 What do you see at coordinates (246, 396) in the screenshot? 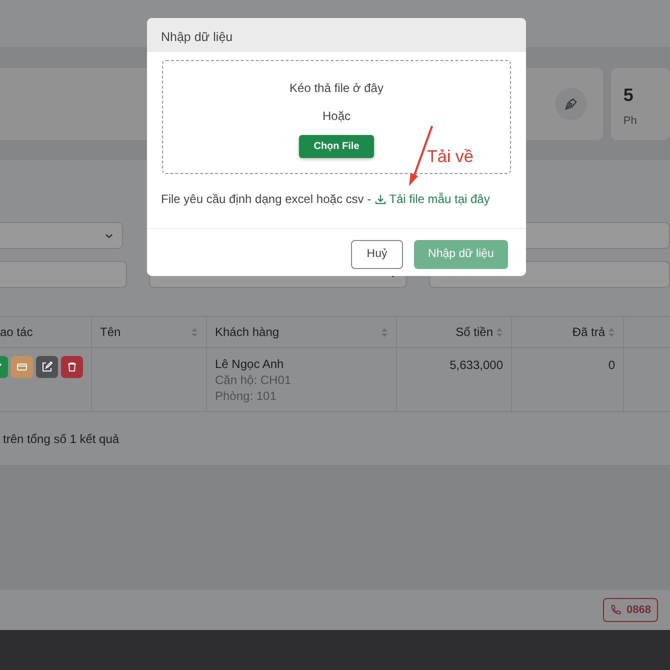
I see `customer-detail: Phòng: 101` at bounding box center [246, 396].